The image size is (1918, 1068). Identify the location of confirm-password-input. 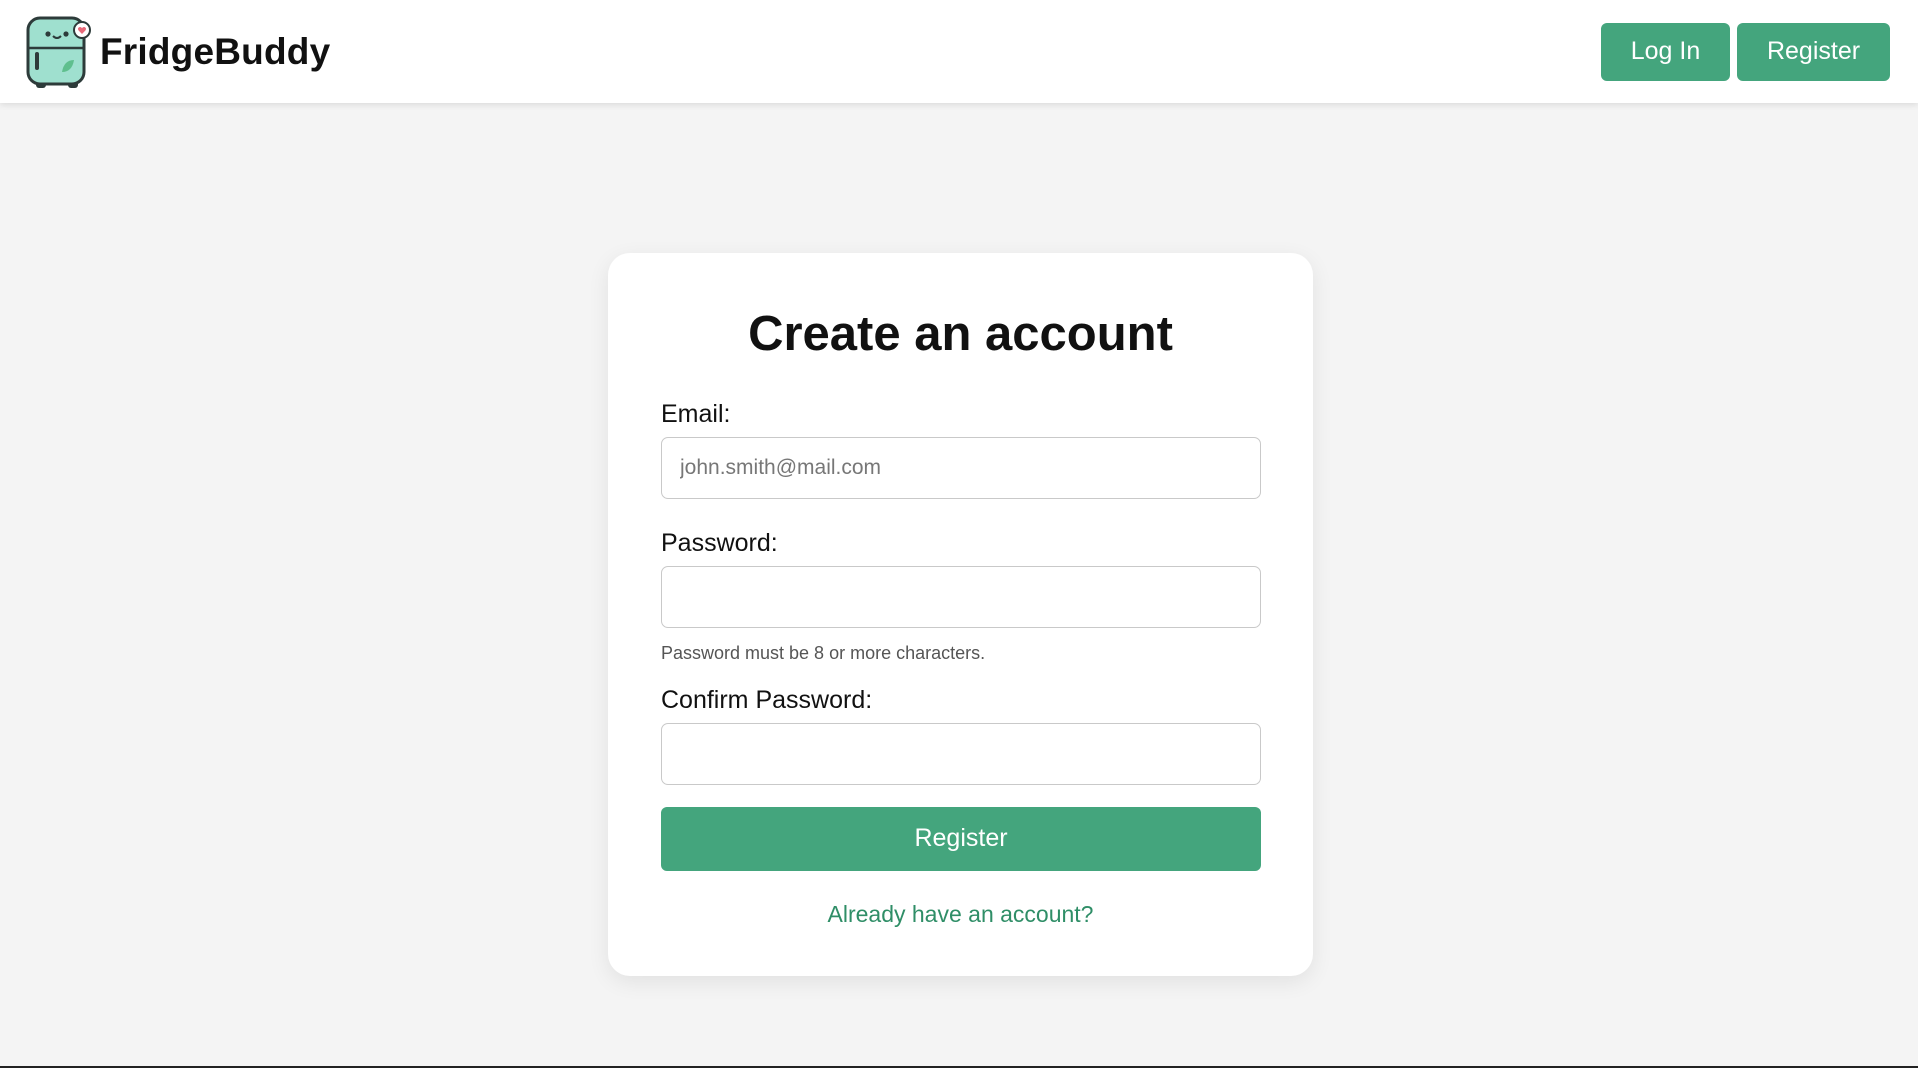
(961, 753).